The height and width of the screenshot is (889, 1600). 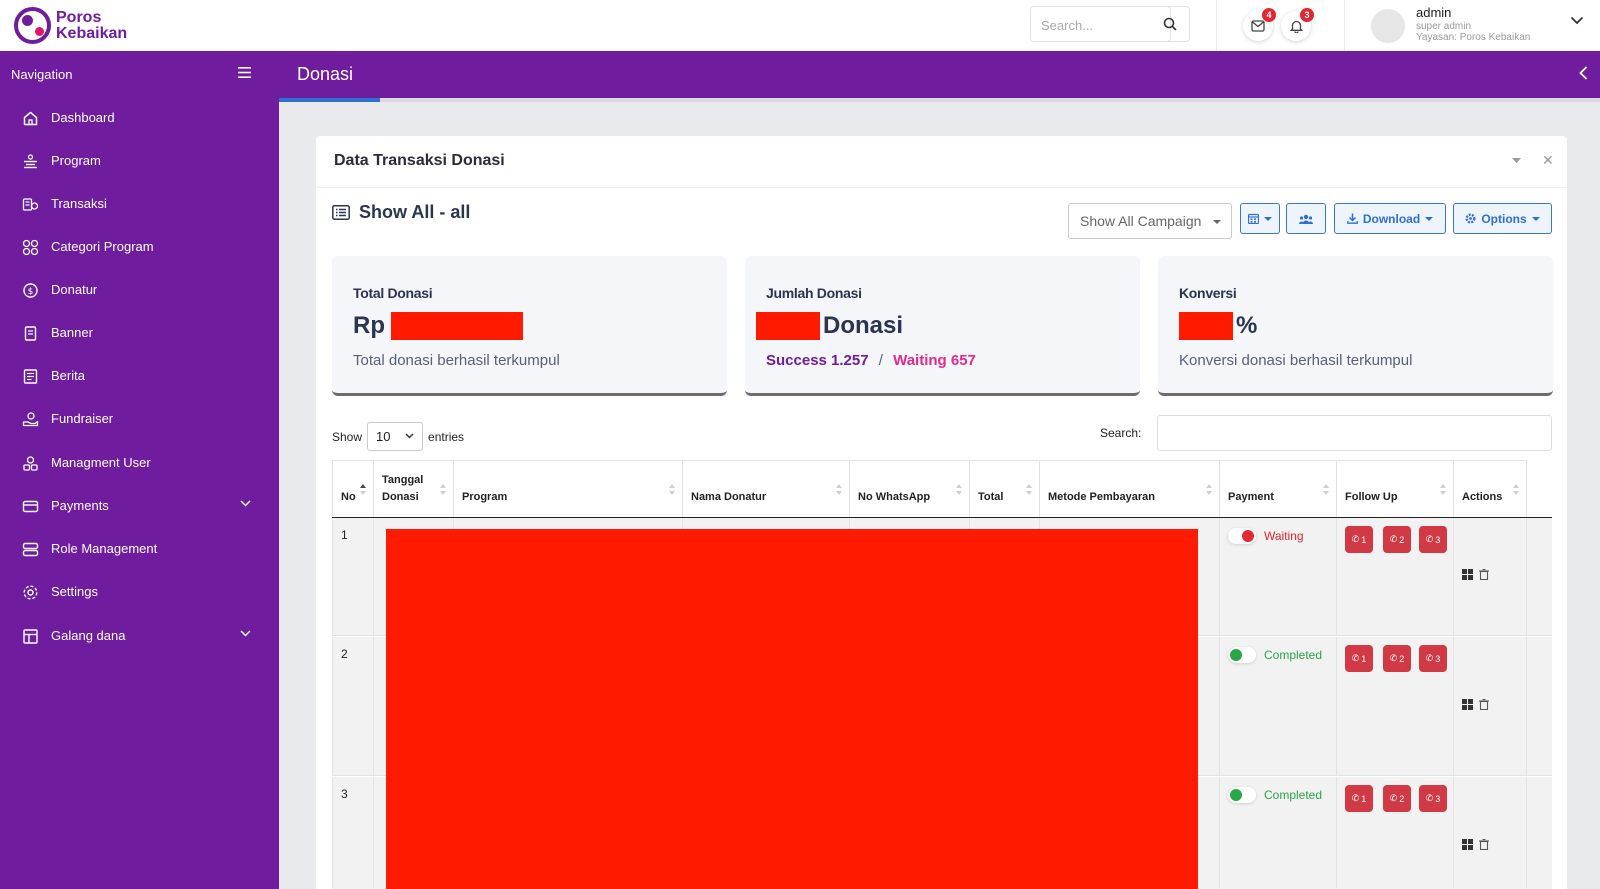 What do you see at coordinates (139, 118) in the screenshot?
I see `sidebar-item-dashboard: Dashboard` at bounding box center [139, 118].